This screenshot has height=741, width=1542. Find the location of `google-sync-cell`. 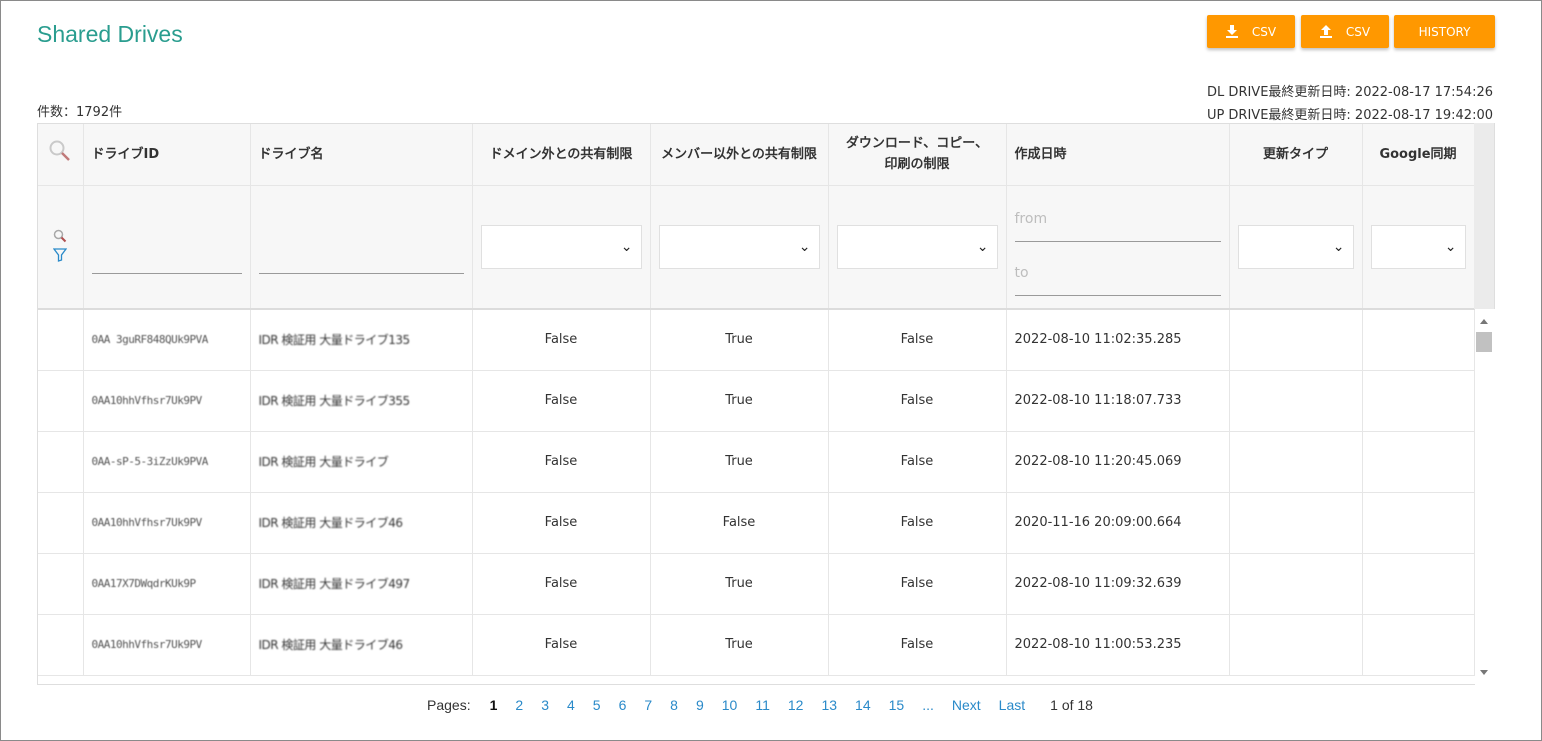

google-sync-cell is located at coordinates (1418, 523).